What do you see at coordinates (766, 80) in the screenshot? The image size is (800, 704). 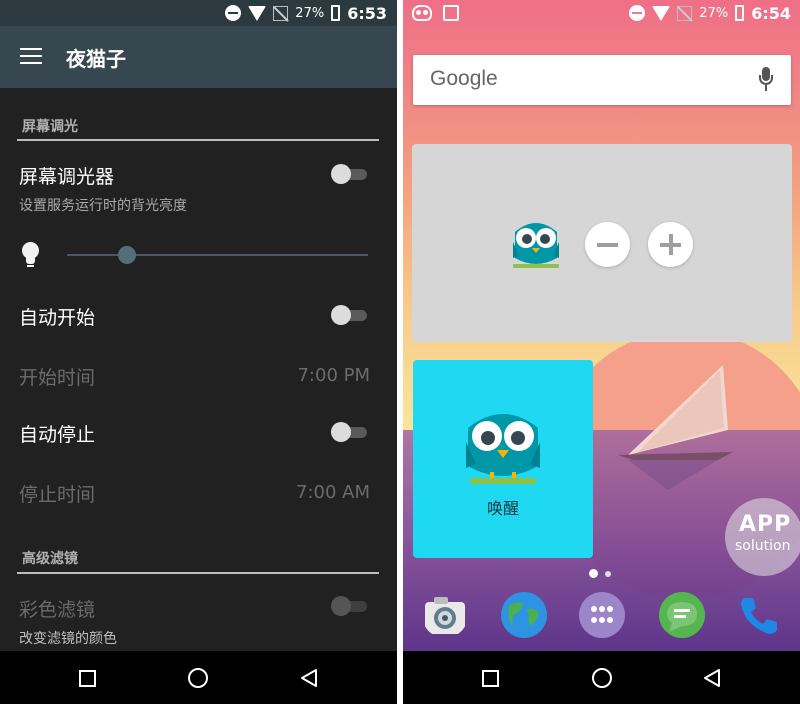 I see `mic-icon` at bounding box center [766, 80].